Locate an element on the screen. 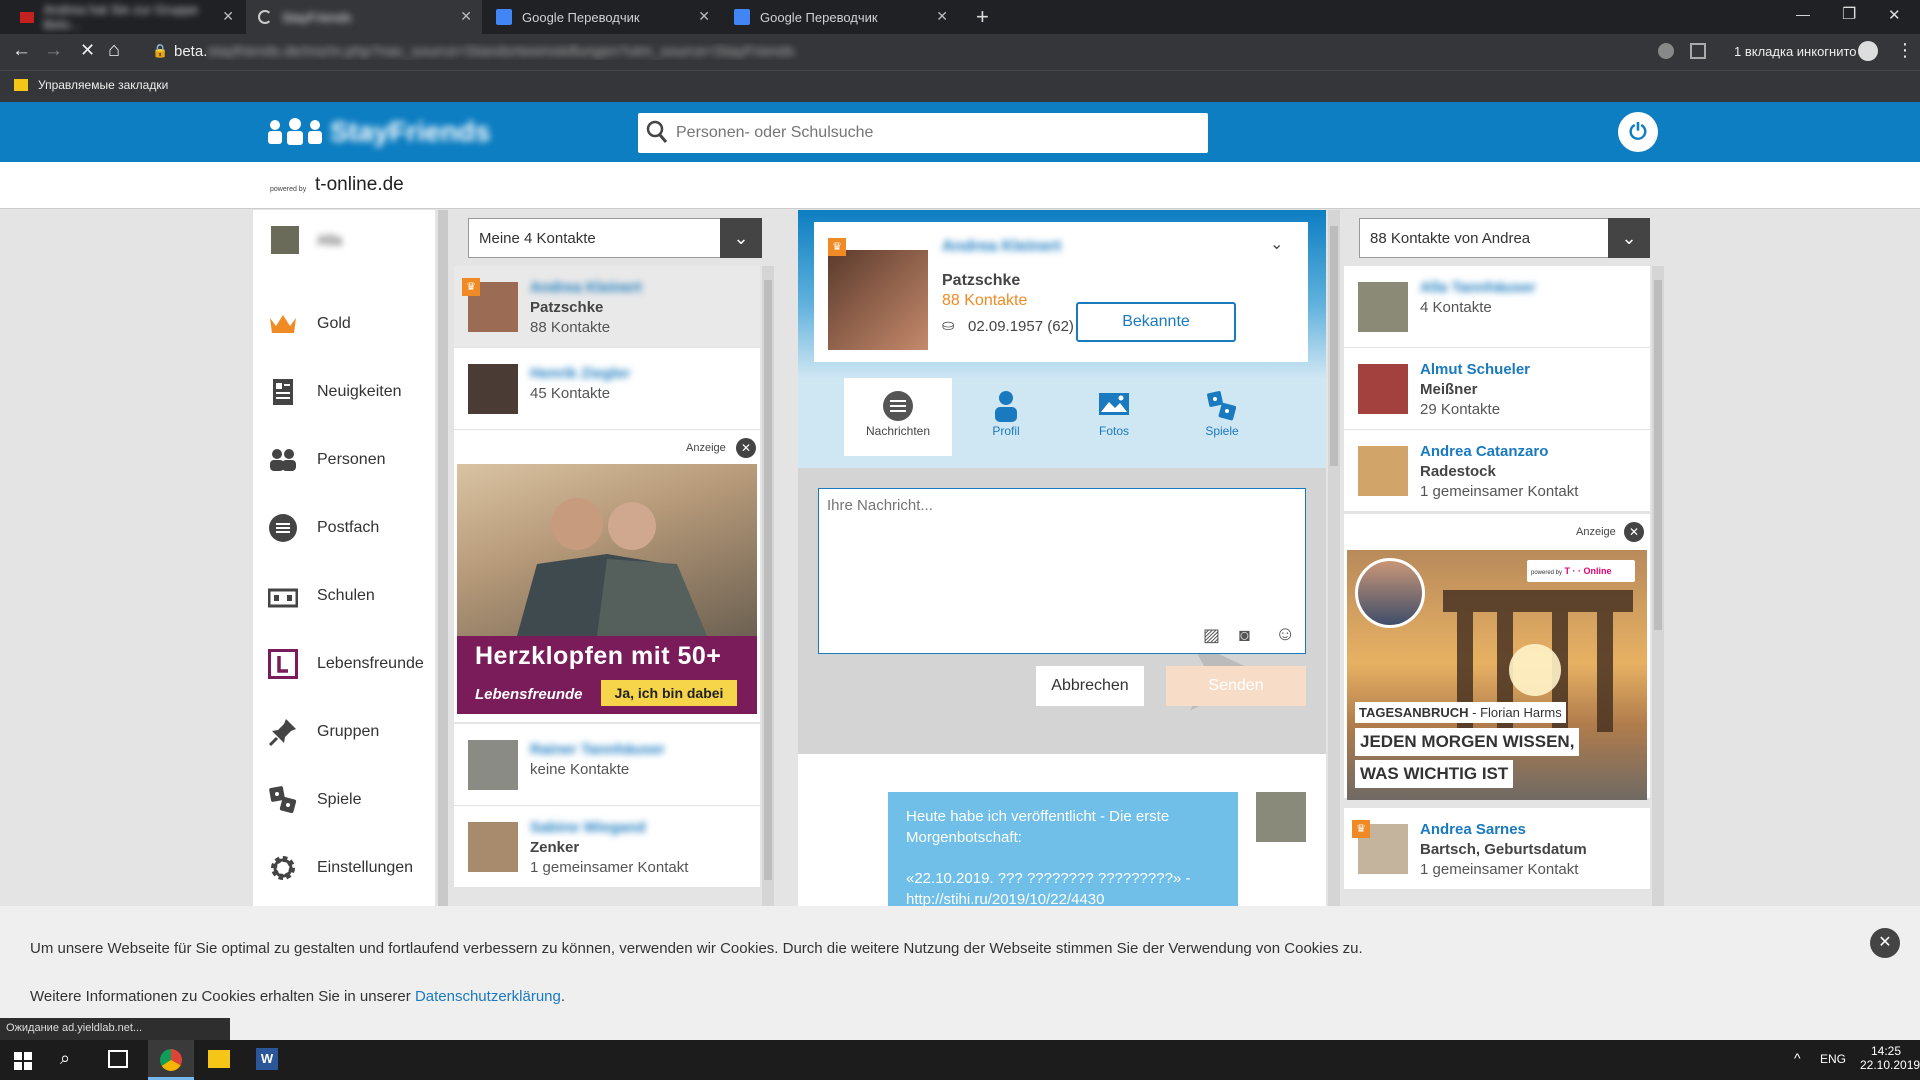 This screenshot has height=1080, width=1920. profile-photo is located at coordinates (878, 300).